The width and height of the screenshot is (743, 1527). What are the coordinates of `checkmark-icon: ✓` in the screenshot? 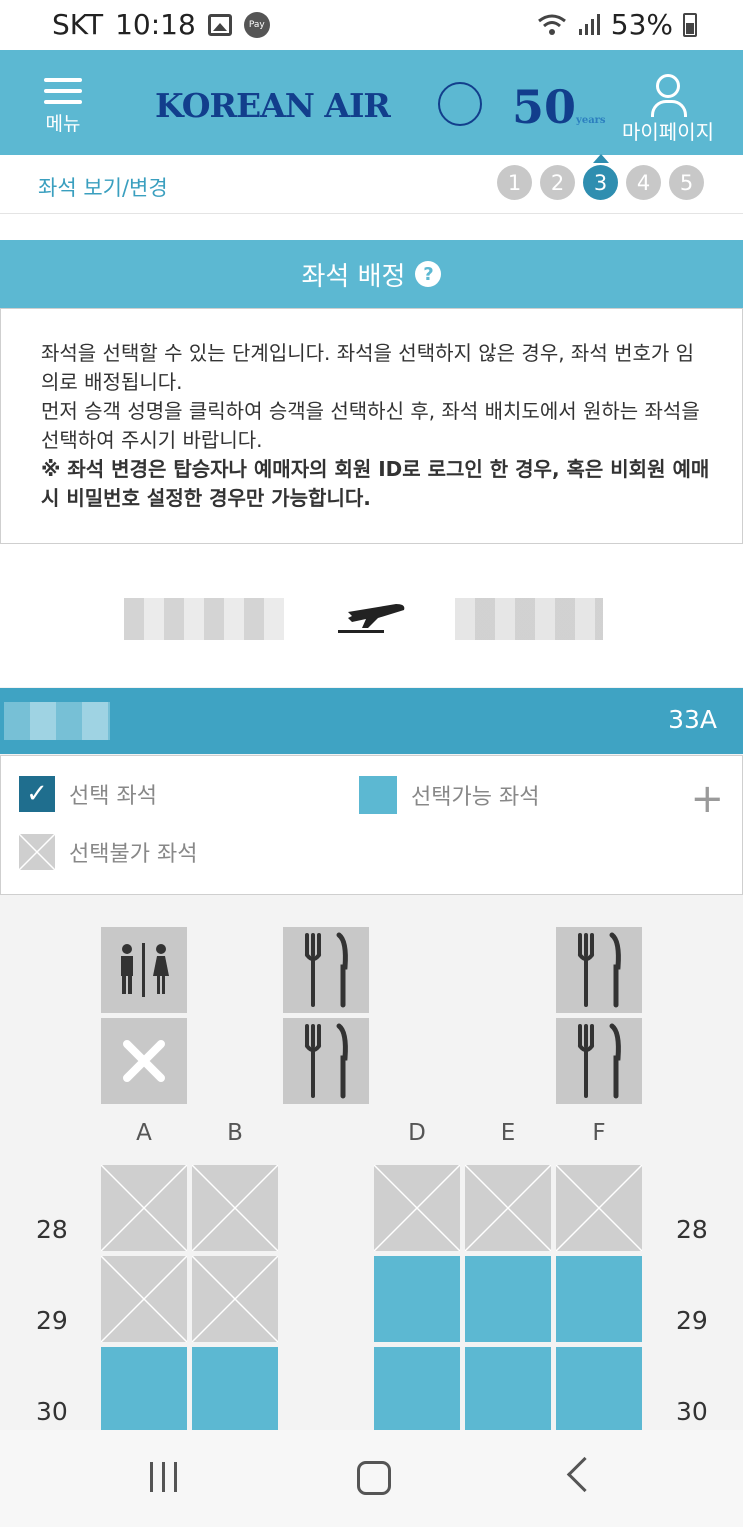 It's located at (37, 794).